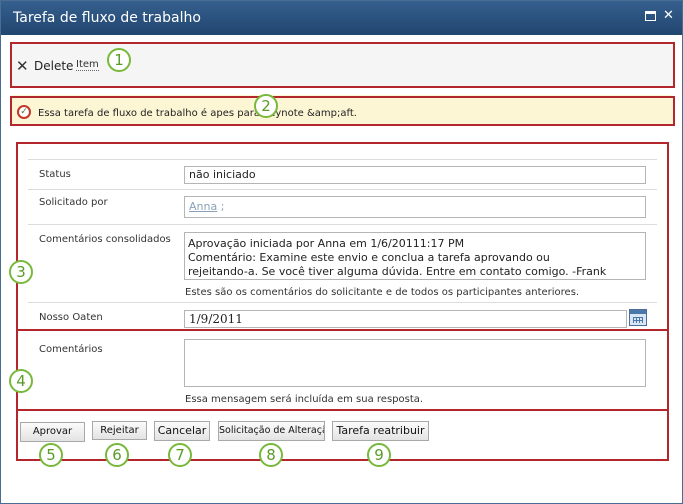 This screenshot has height=504, width=683. Describe the element at coordinates (119, 60) in the screenshot. I see `callout-1: 1` at that location.